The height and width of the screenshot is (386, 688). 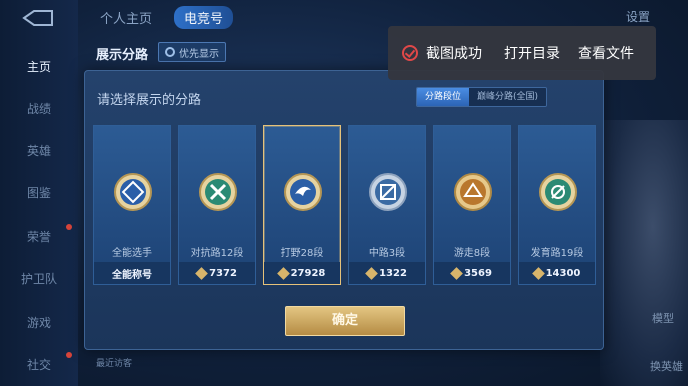 What do you see at coordinates (39, 278) in the screenshot?
I see `sidebar-item-guard: 护卫队` at bounding box center [39, 278].